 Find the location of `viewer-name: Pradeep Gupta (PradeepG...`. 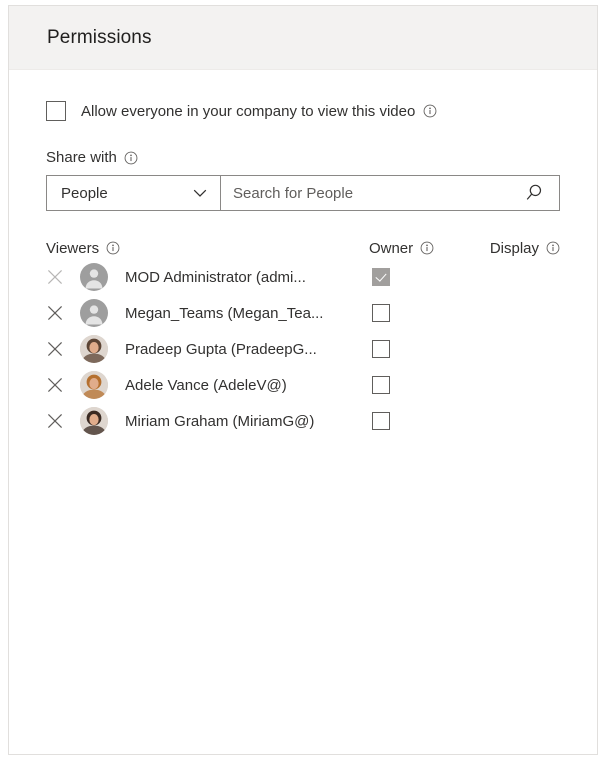

viewer-name: Pradeep Gupta (PradeepG... is located at coordinates (221, 349).